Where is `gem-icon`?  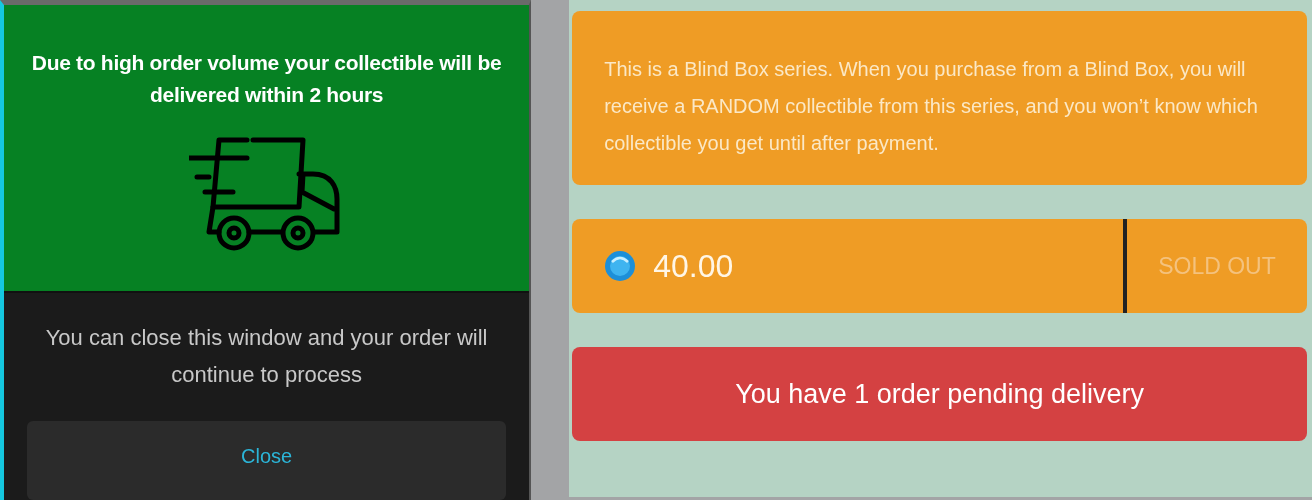 gem-icon is located at coordinates (620, 266).